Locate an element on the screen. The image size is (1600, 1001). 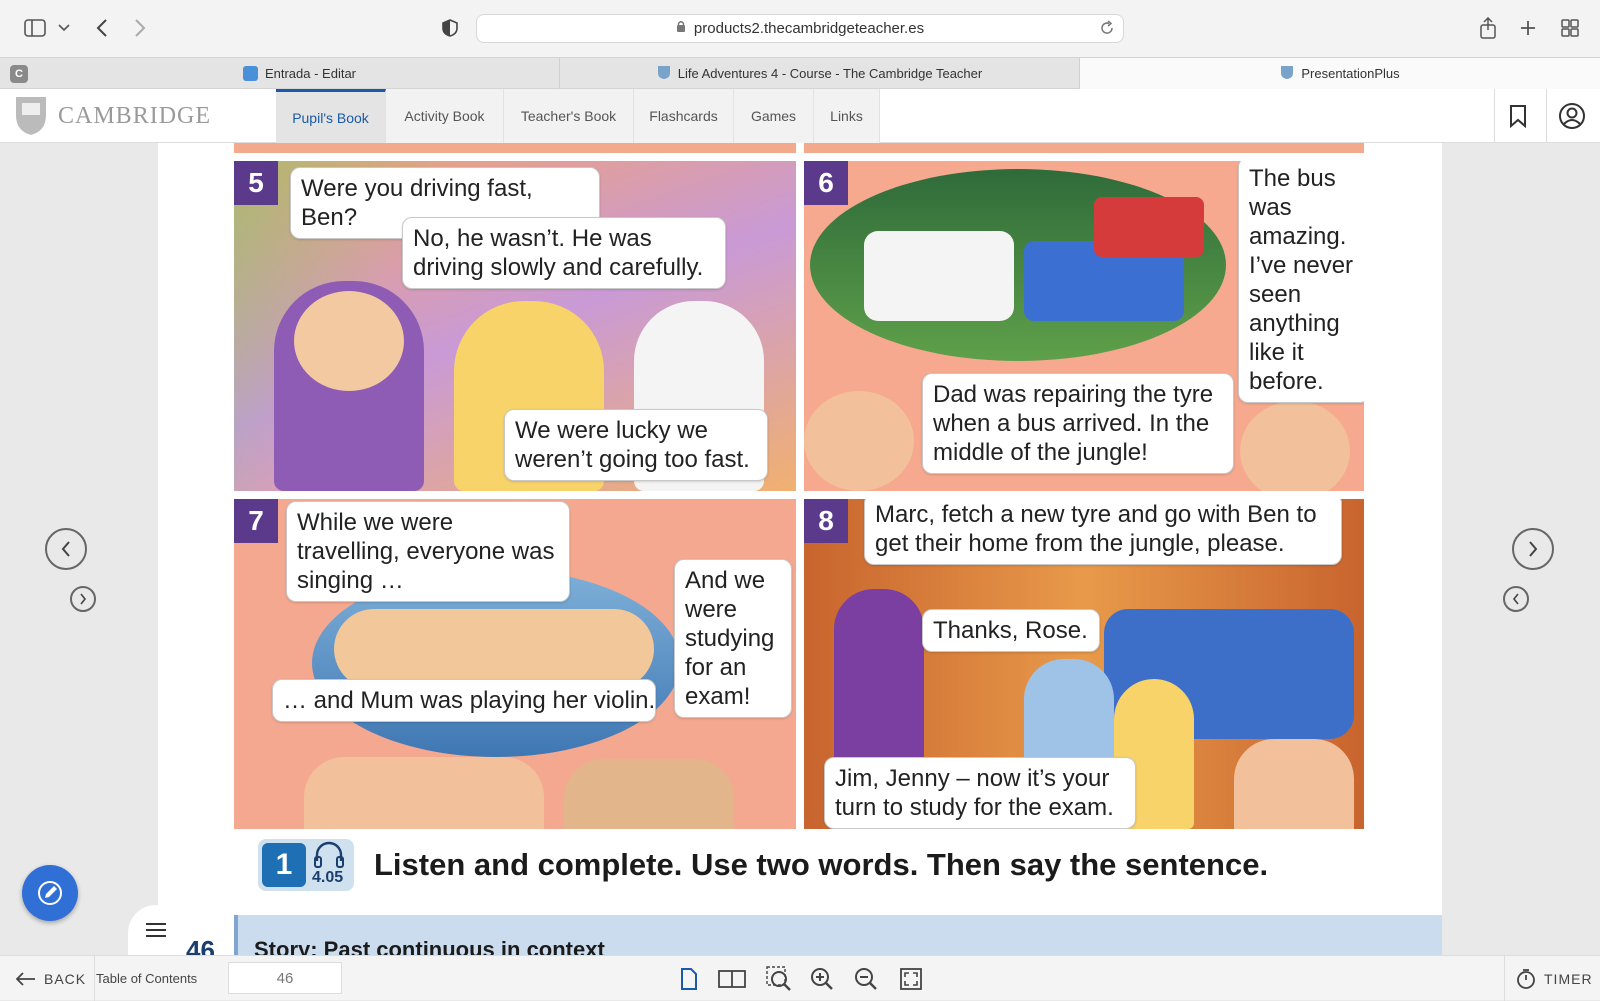
tab-presentationplus: PresentationPlus is located at coordinates (1340, 73).